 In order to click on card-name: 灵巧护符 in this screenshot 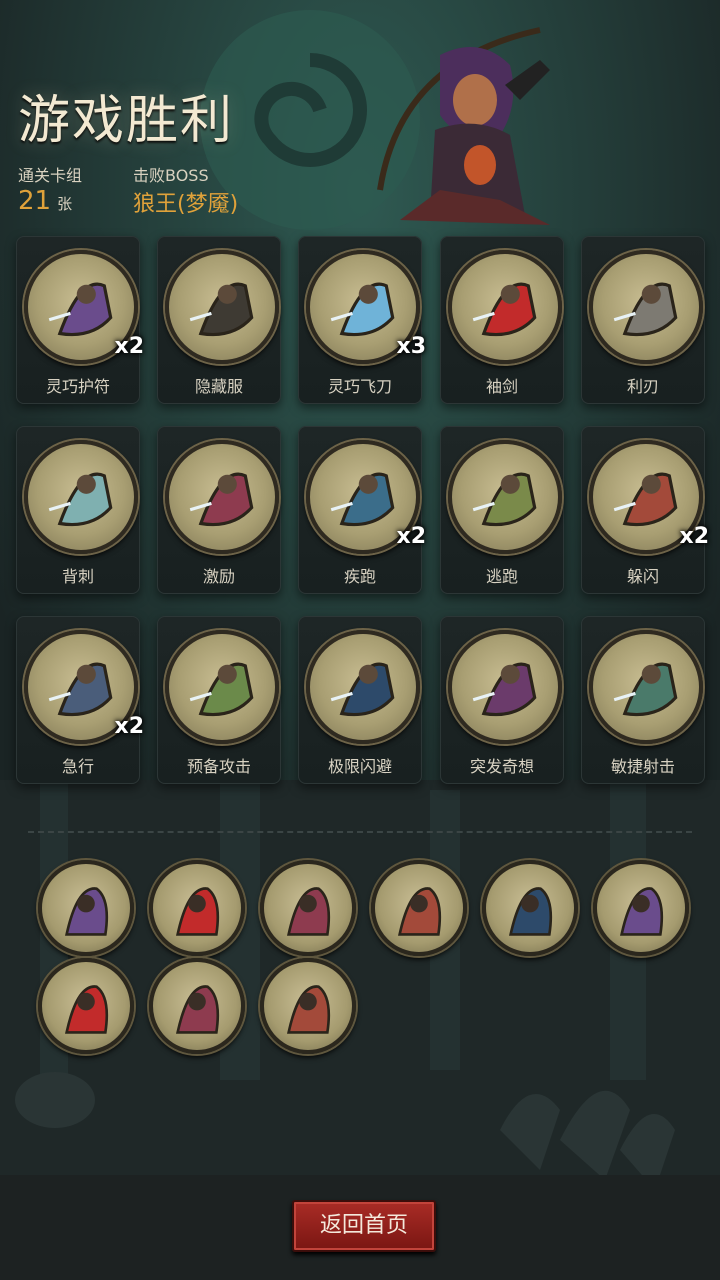, I will do `click(77, 386)`.